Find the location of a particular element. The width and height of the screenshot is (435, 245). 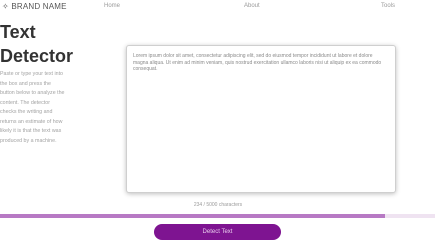

character-count: 234 / 5000 characters is located at coordinates (218, 205).